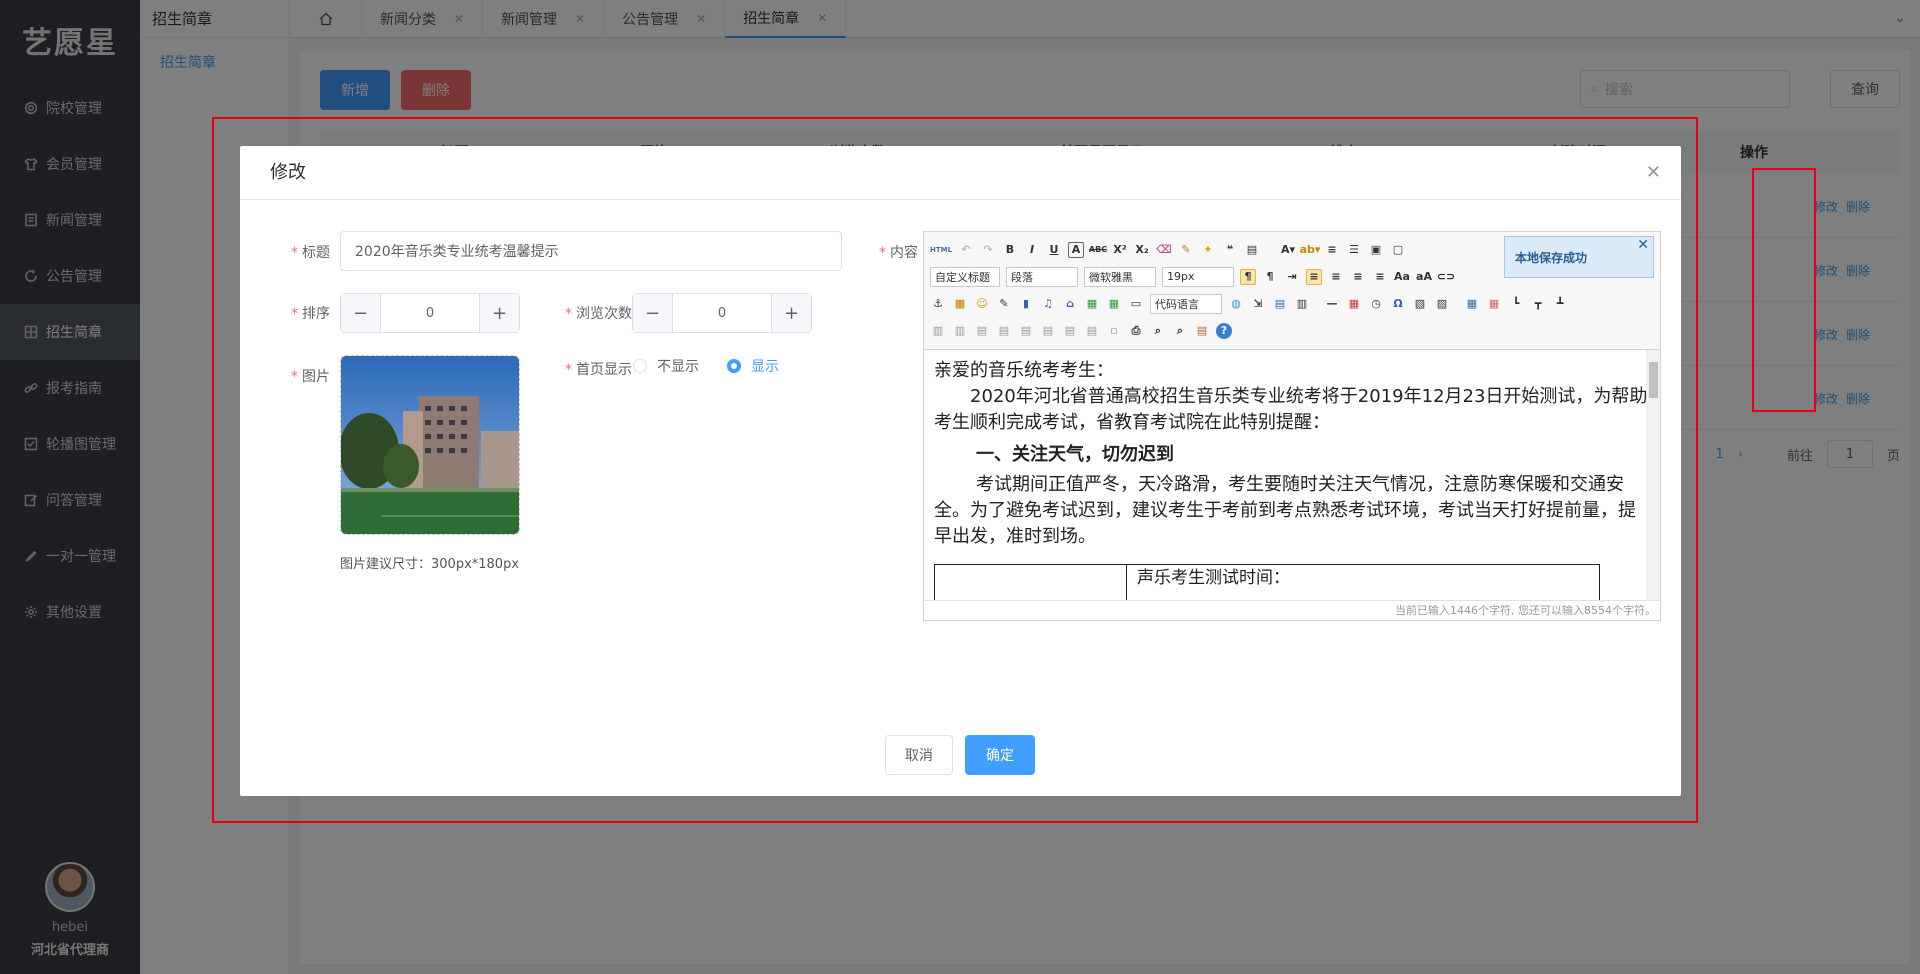 The width and height of the screenshot is (1920, 974). What do you see at coordinates (941, 250) in the screenshot?
I see `html-source-icon: HTML` at bounding box center [941, 250].